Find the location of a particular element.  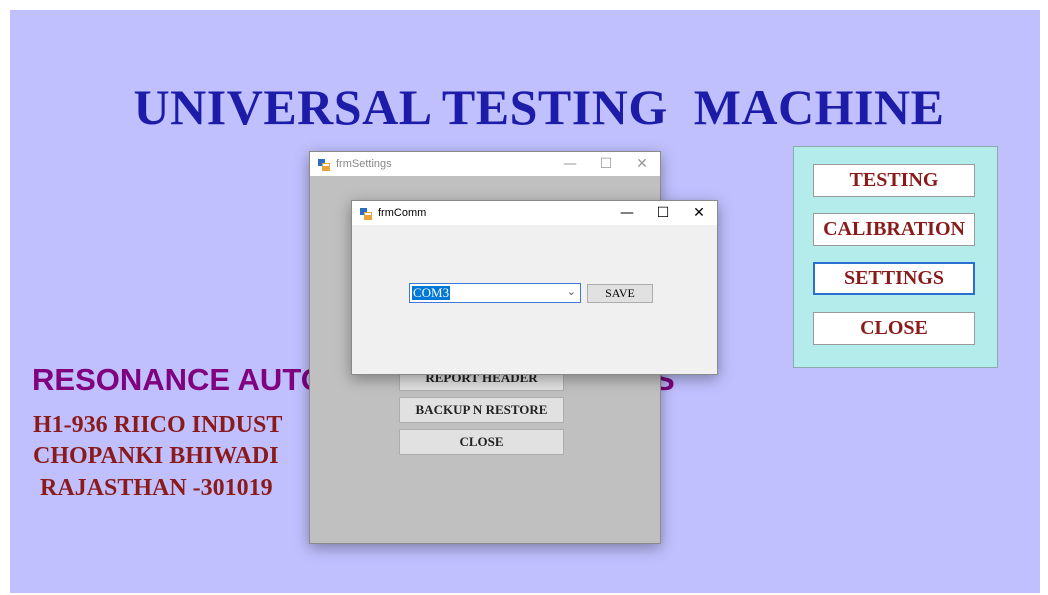

save-button: SAVE is located at coordinates (620, 293).